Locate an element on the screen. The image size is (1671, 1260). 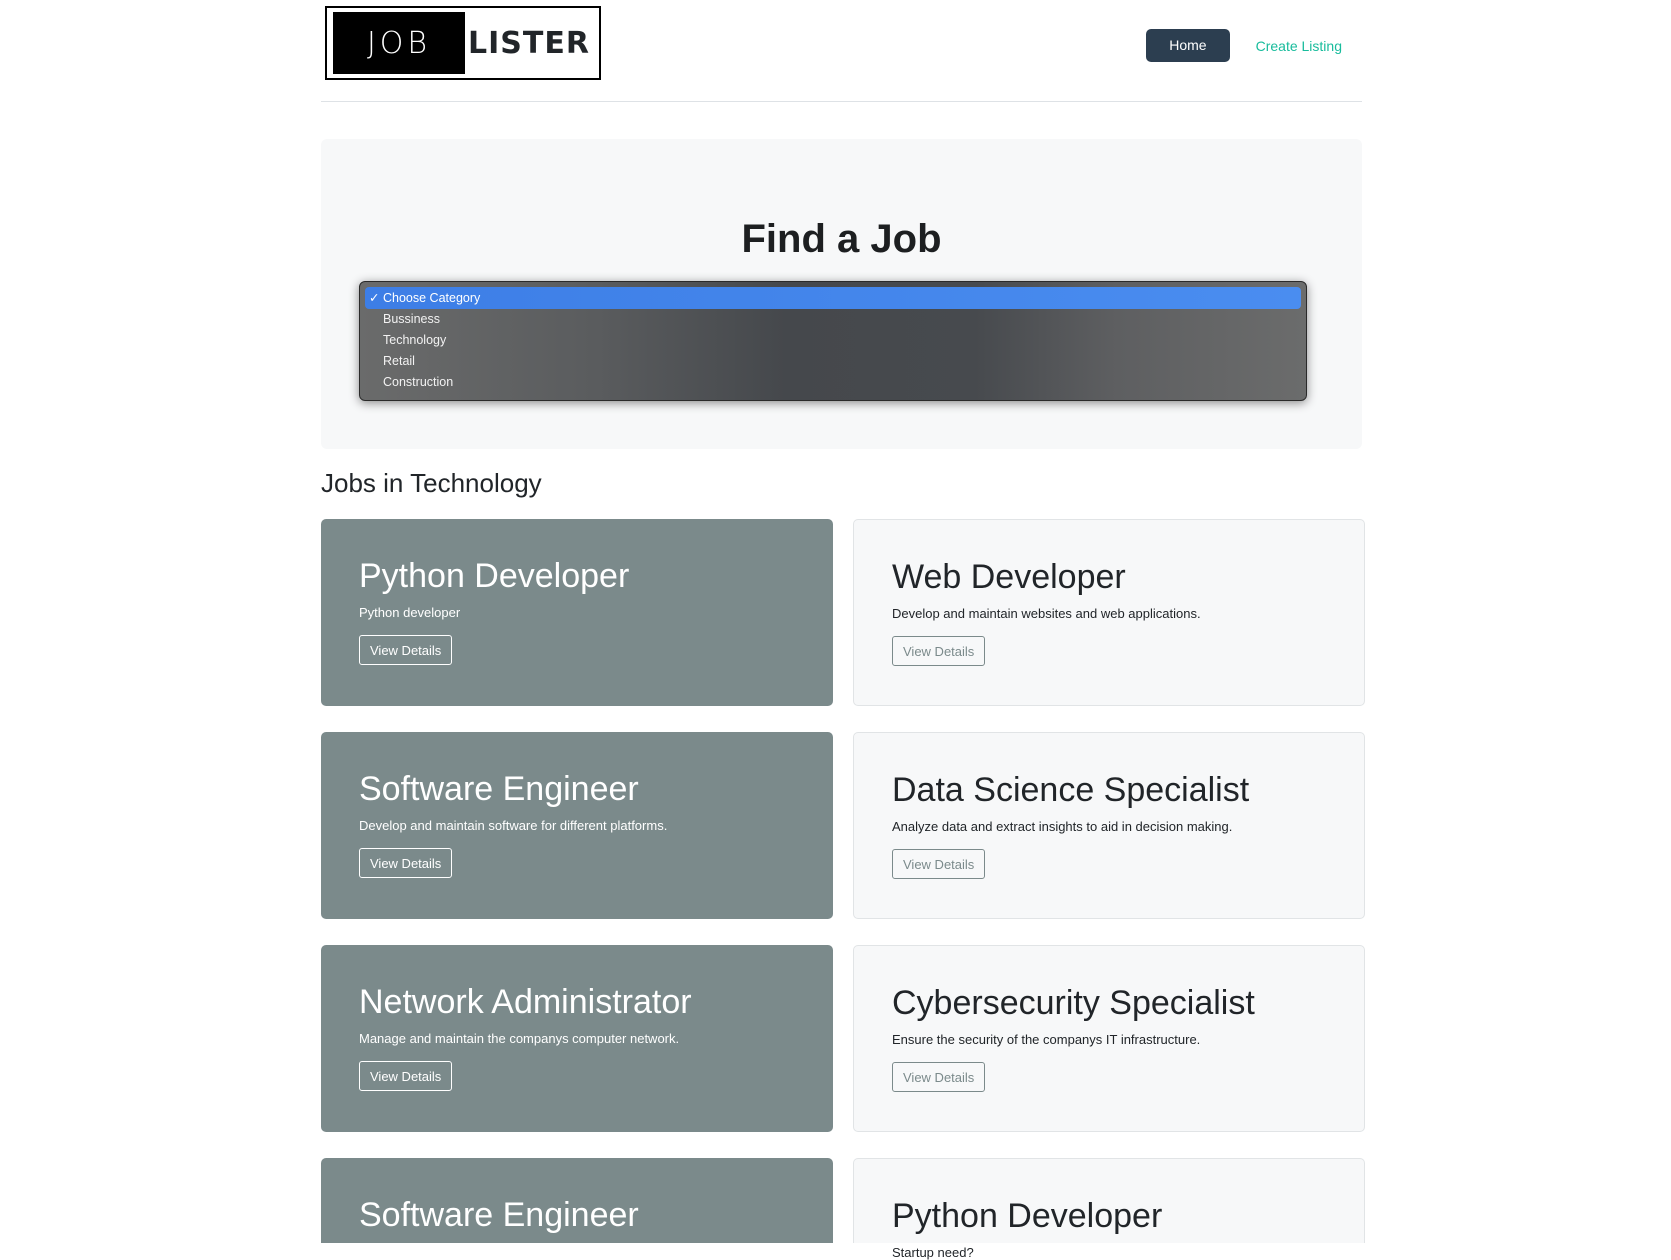
category-option-technology: Technology is located at coordinates (833, 340).